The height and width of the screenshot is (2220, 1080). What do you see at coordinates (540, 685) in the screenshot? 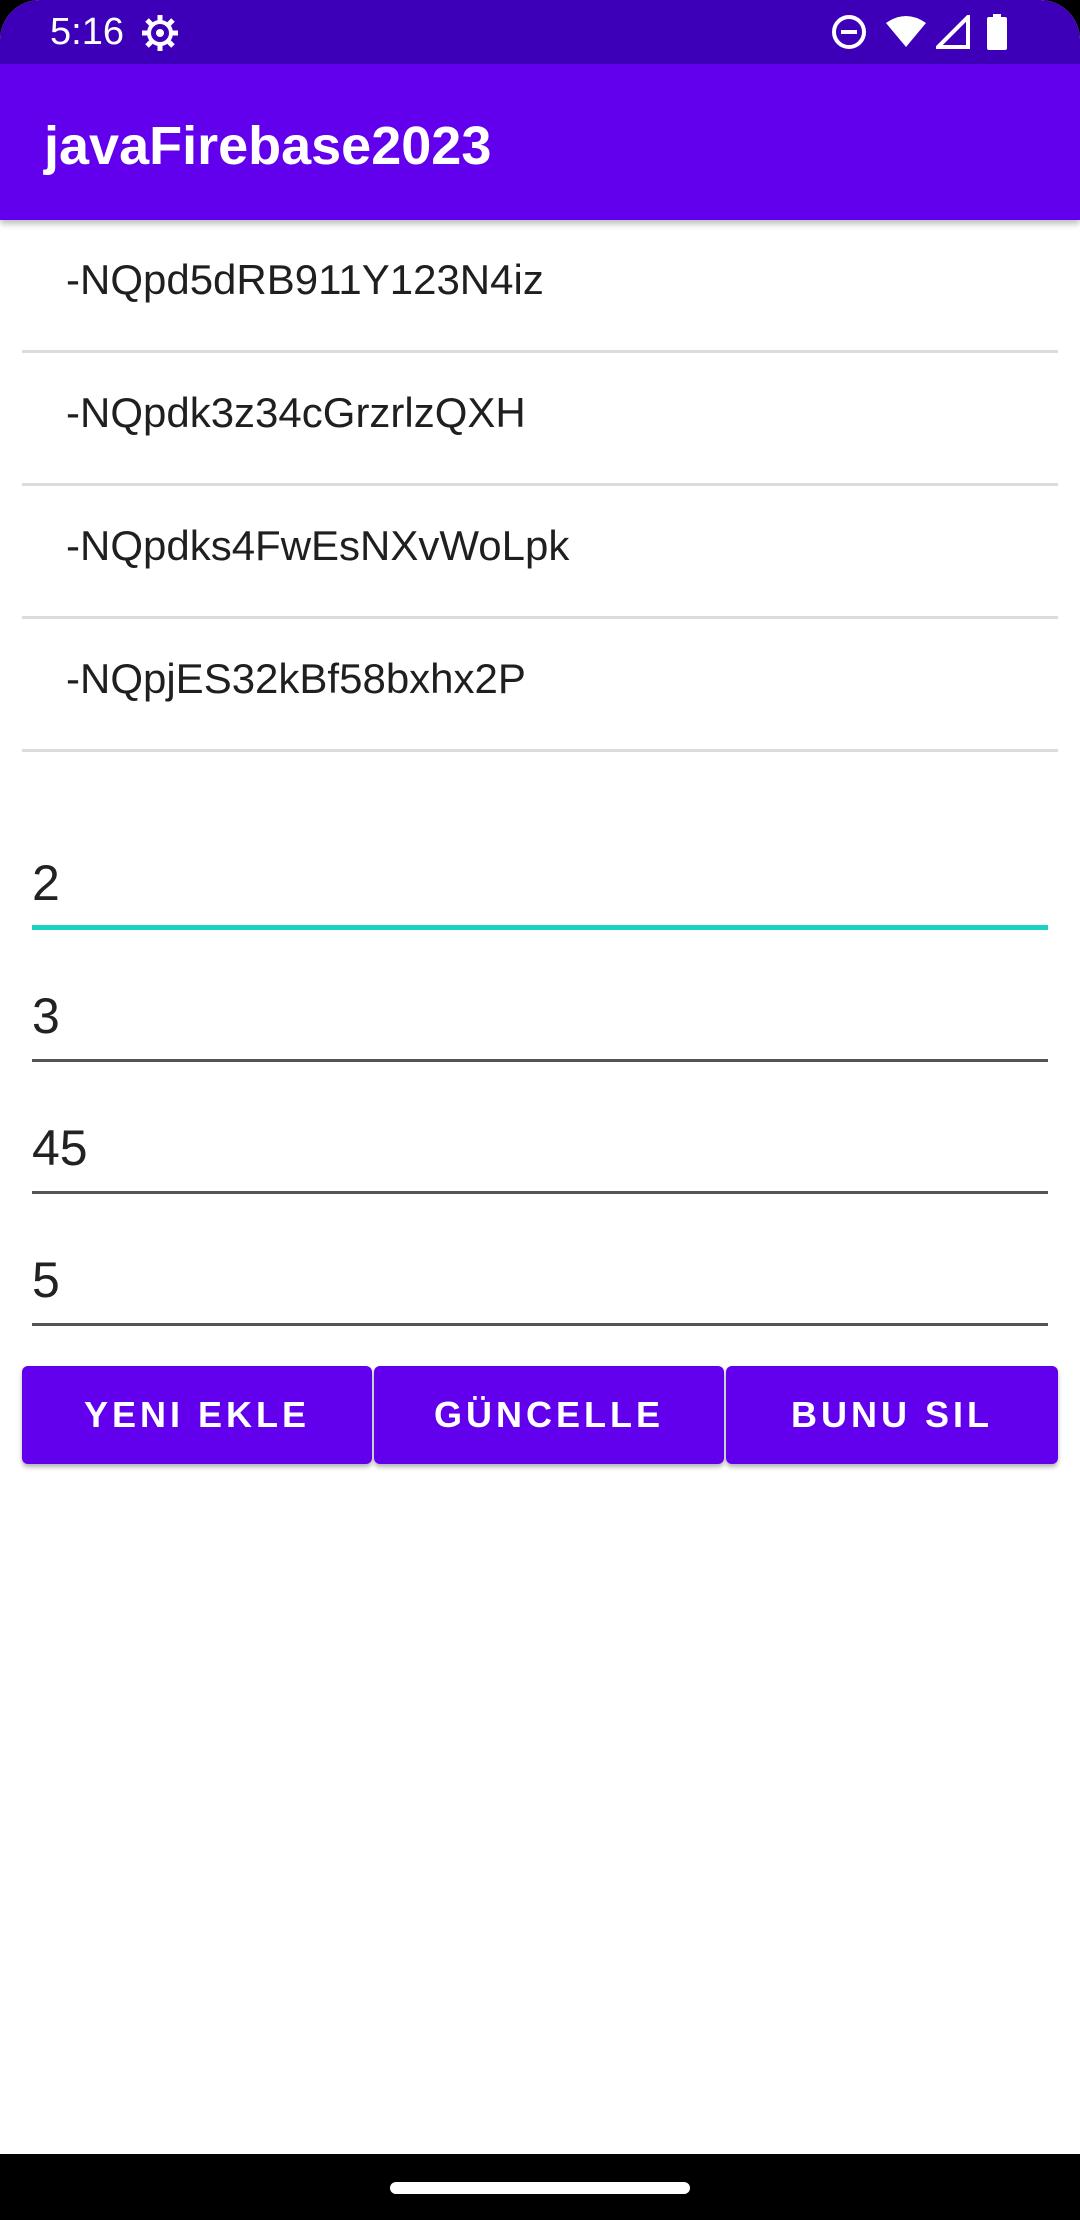
I see `list-item: -NQpjES32kBf58bxhx2P` at bounding box center [540, 685].